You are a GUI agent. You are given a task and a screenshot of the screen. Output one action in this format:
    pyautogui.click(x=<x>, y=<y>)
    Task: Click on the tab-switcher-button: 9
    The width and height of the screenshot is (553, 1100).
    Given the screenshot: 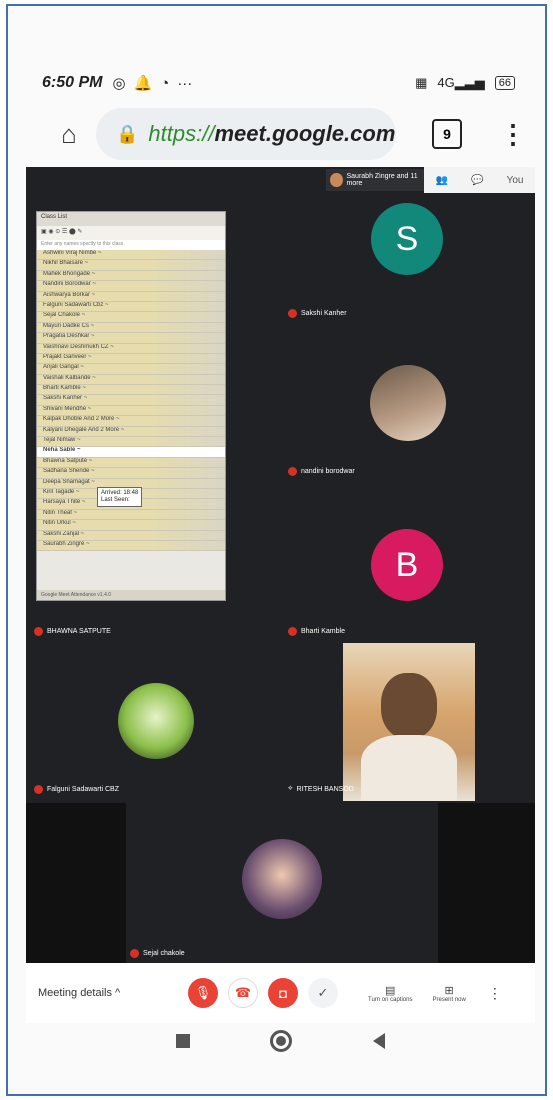 What is the action you would take?
    pyautogui.click(x=447, y=134)
    